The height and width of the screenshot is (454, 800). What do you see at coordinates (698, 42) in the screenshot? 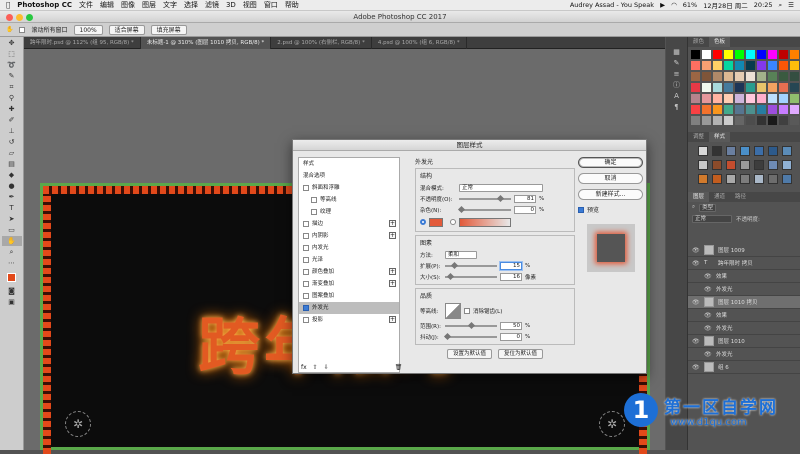
I see `tab-color: 颜色` at bounding box center [698, 42].